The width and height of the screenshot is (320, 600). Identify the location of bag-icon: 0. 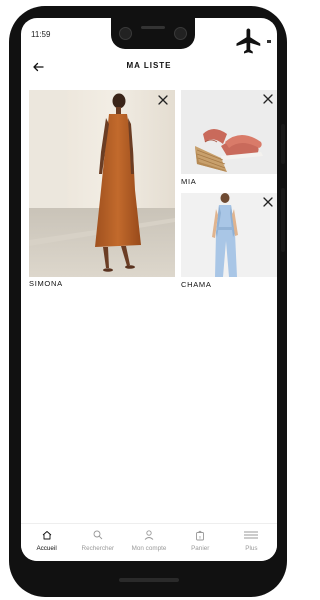
(200, 535).